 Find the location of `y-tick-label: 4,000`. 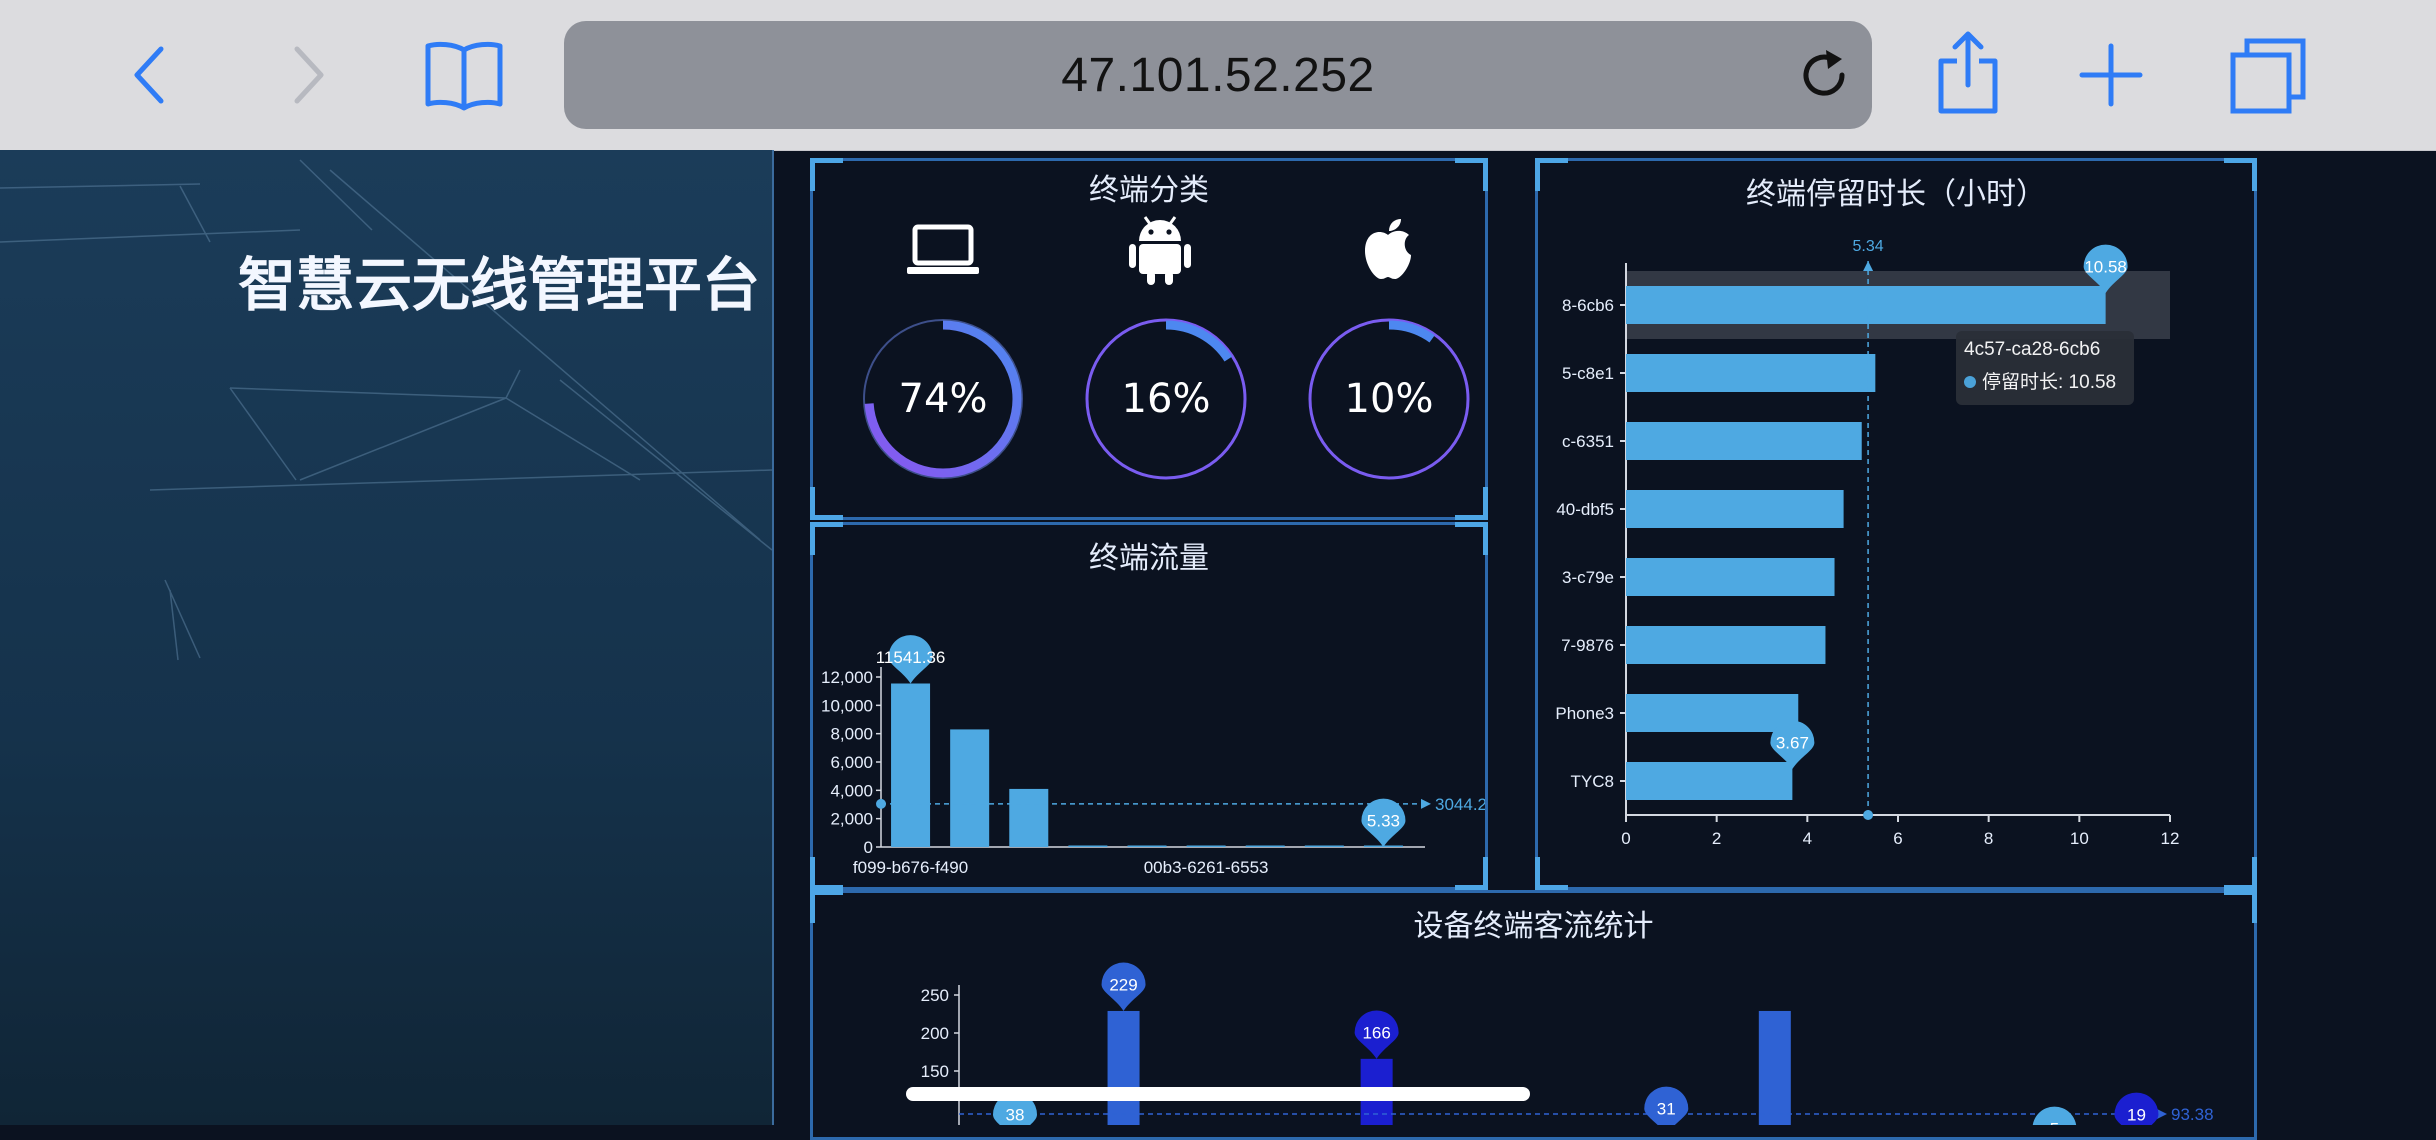

y-tick-label: 4,000 is located at coordinates (851, 790).